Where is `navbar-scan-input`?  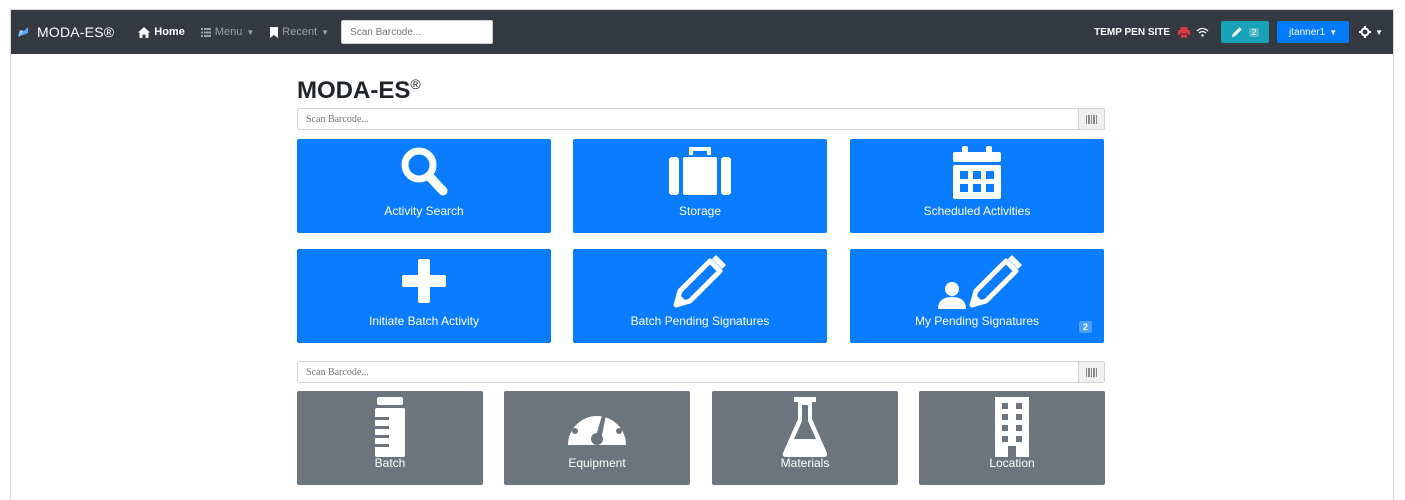
navbar-scan-input is located at coordinates (417, 32).